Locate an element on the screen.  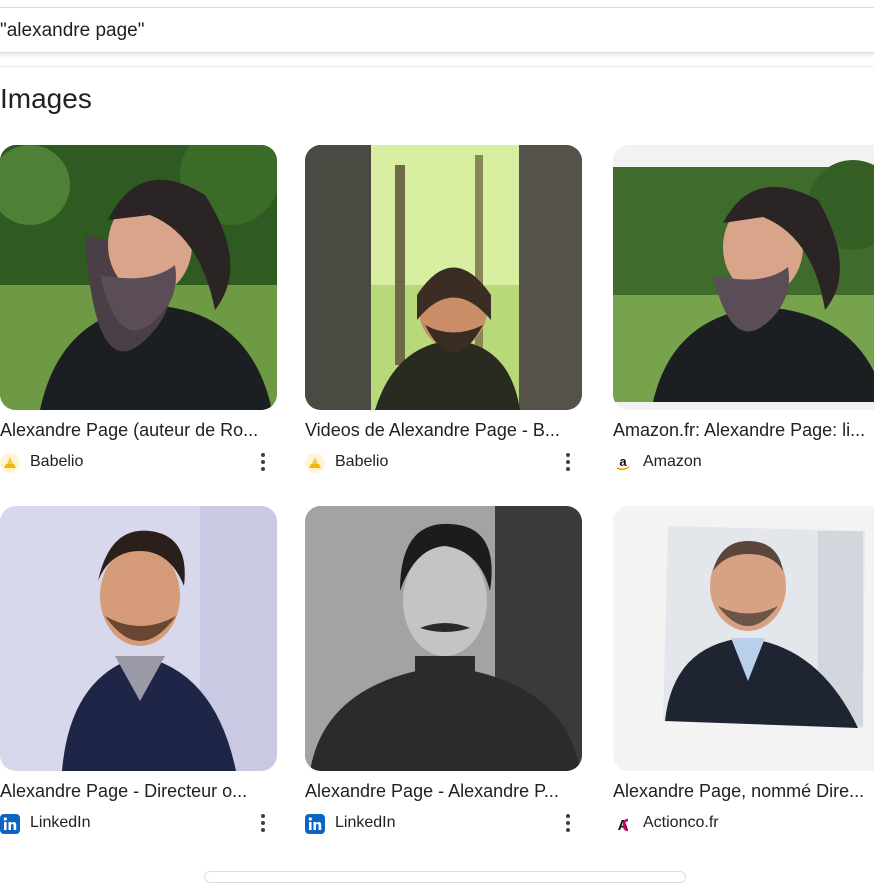
svg-text: a is located at coordinates (623, 461).